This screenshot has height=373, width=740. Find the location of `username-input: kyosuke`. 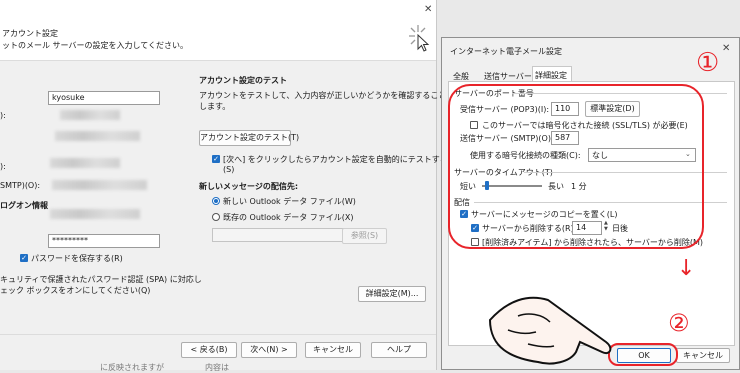

username-input: kyosuke is located at coordinates (104, 98).